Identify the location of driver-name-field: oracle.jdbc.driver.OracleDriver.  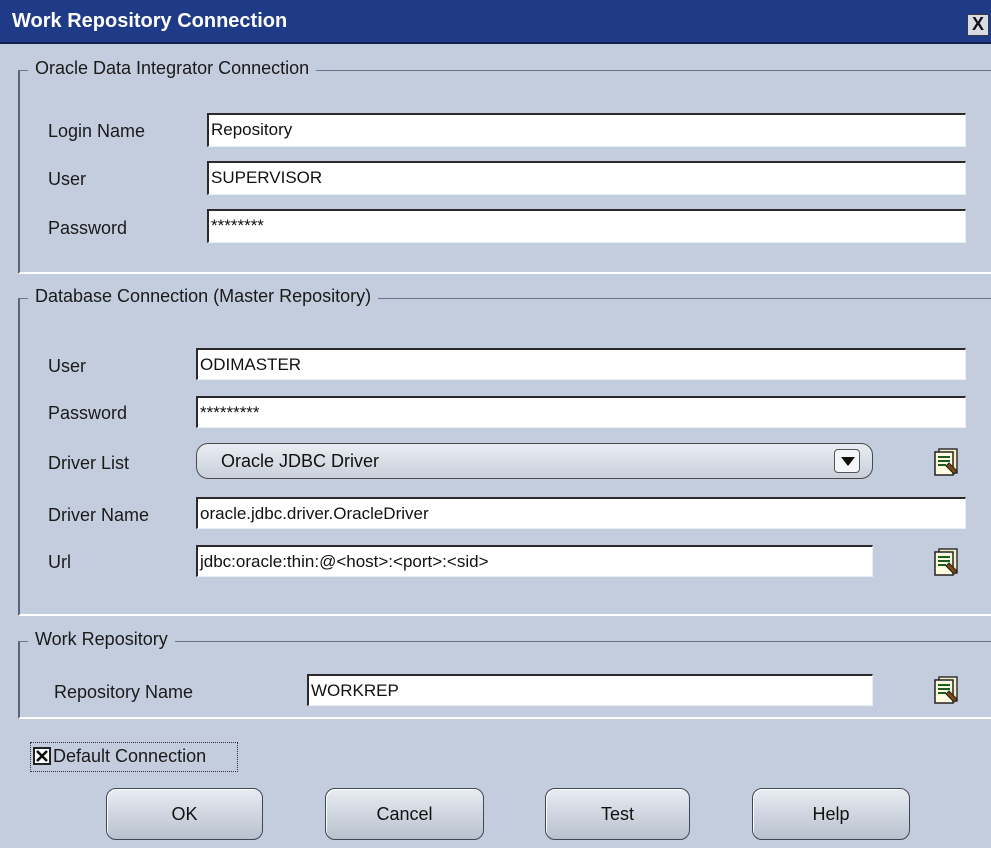
(581, 513).